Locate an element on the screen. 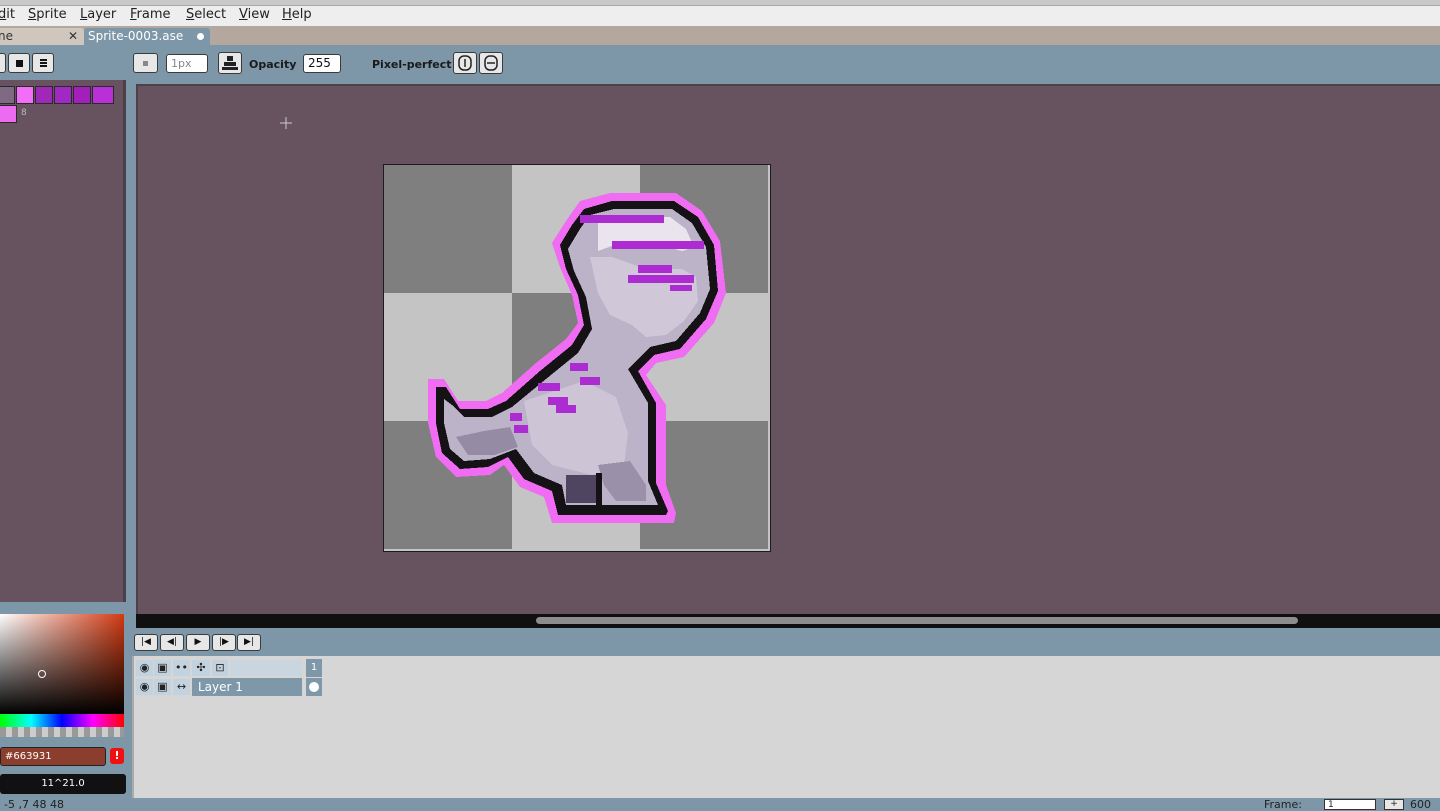 Image resolution: width=1440 pixels, height=811 pixels. unsaved-dot-icon is located at coordinates (200, 36).